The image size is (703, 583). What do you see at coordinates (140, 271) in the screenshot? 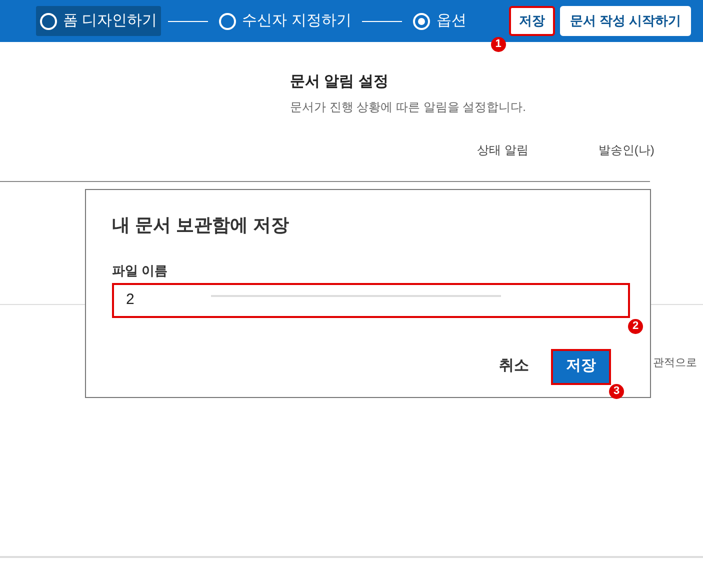
I see `field-label: 파일 이름` at bounding box center [140, 271].